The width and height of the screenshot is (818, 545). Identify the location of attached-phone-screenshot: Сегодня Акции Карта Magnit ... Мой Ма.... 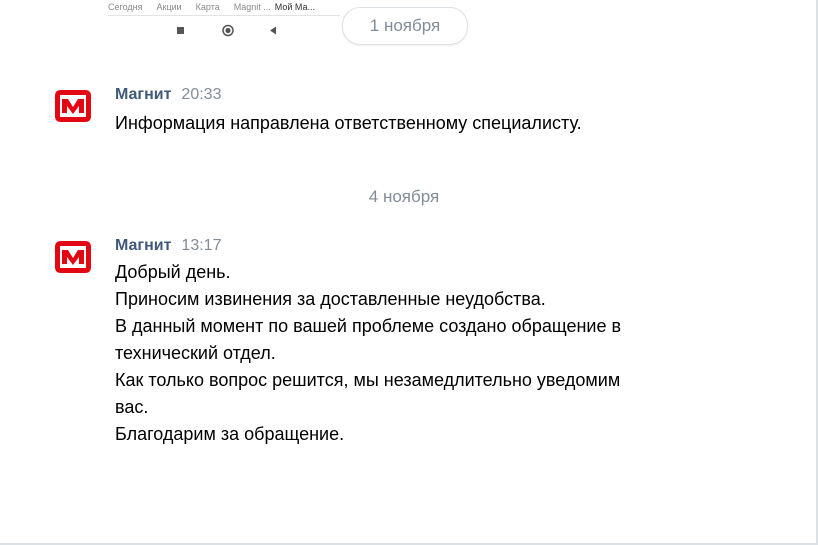
(224, 22).